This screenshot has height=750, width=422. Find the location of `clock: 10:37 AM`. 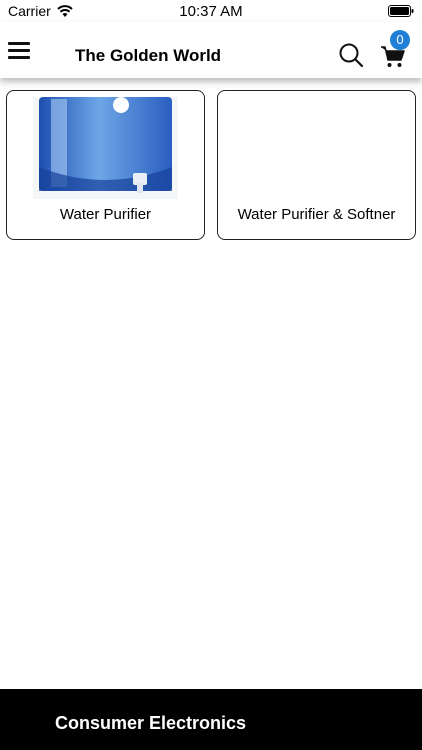

clock: 10:37 AM is located at coordinates (211, 11).